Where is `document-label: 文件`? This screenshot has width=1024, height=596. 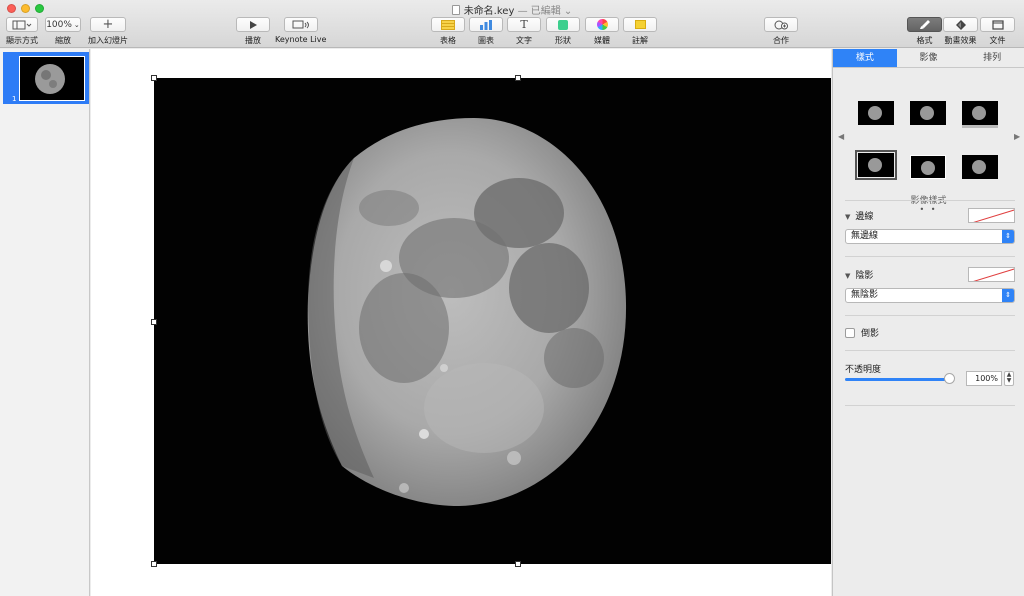
document-label: 文件 is located at coordinates (997, 40).